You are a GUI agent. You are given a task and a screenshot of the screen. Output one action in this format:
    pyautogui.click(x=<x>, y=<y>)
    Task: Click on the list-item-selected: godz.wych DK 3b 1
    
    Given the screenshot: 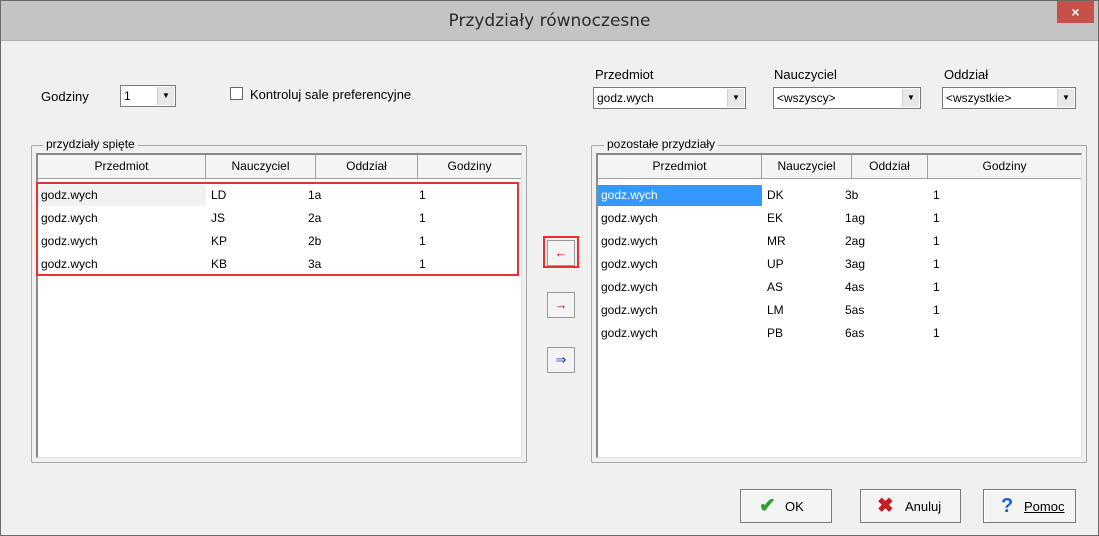 What is the action you would take?
    pyautogui.click(x=839, y=196)
    